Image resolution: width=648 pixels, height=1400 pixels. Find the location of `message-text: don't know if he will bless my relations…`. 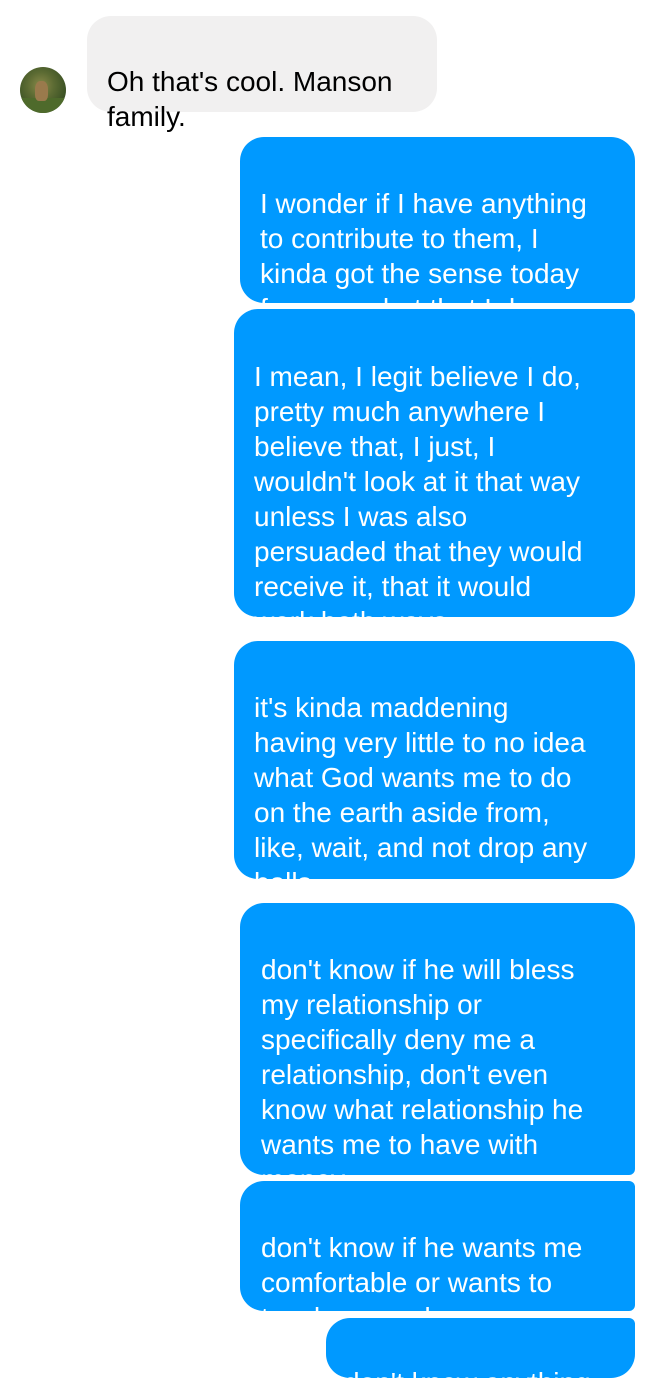

message-text: don't know if he will bless my relations… is located at coordinates (422, 1074).